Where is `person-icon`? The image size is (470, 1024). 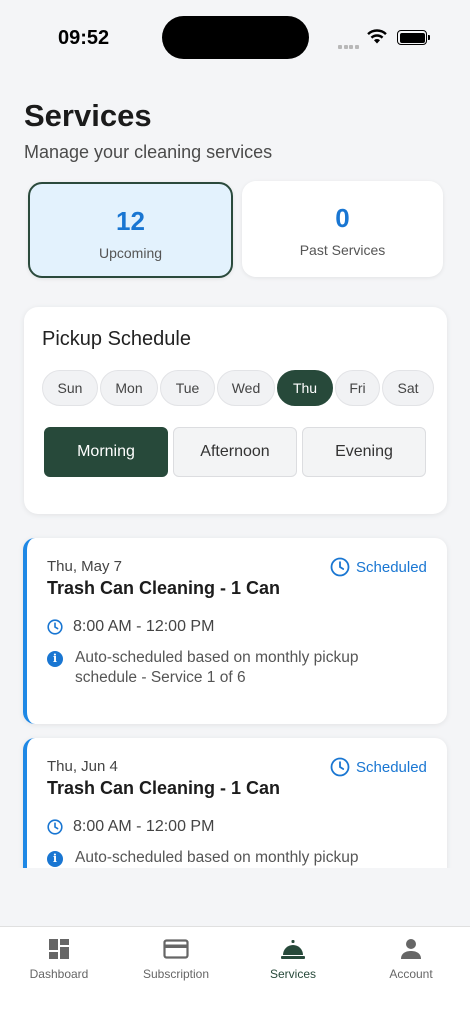
person-icon is located at coordinates (411, 949).